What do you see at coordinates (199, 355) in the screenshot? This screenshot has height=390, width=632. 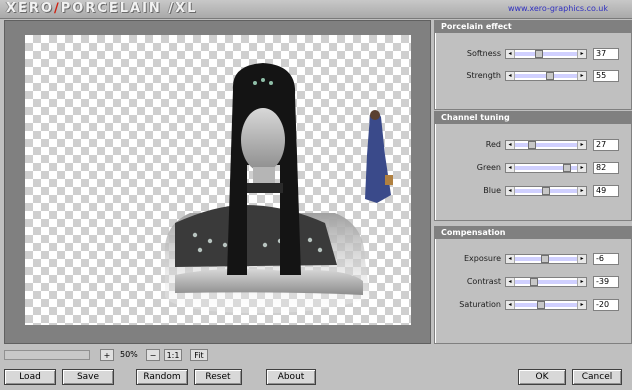 I see `zoom-fit-button: Fit` at bounding box center [199, 355].